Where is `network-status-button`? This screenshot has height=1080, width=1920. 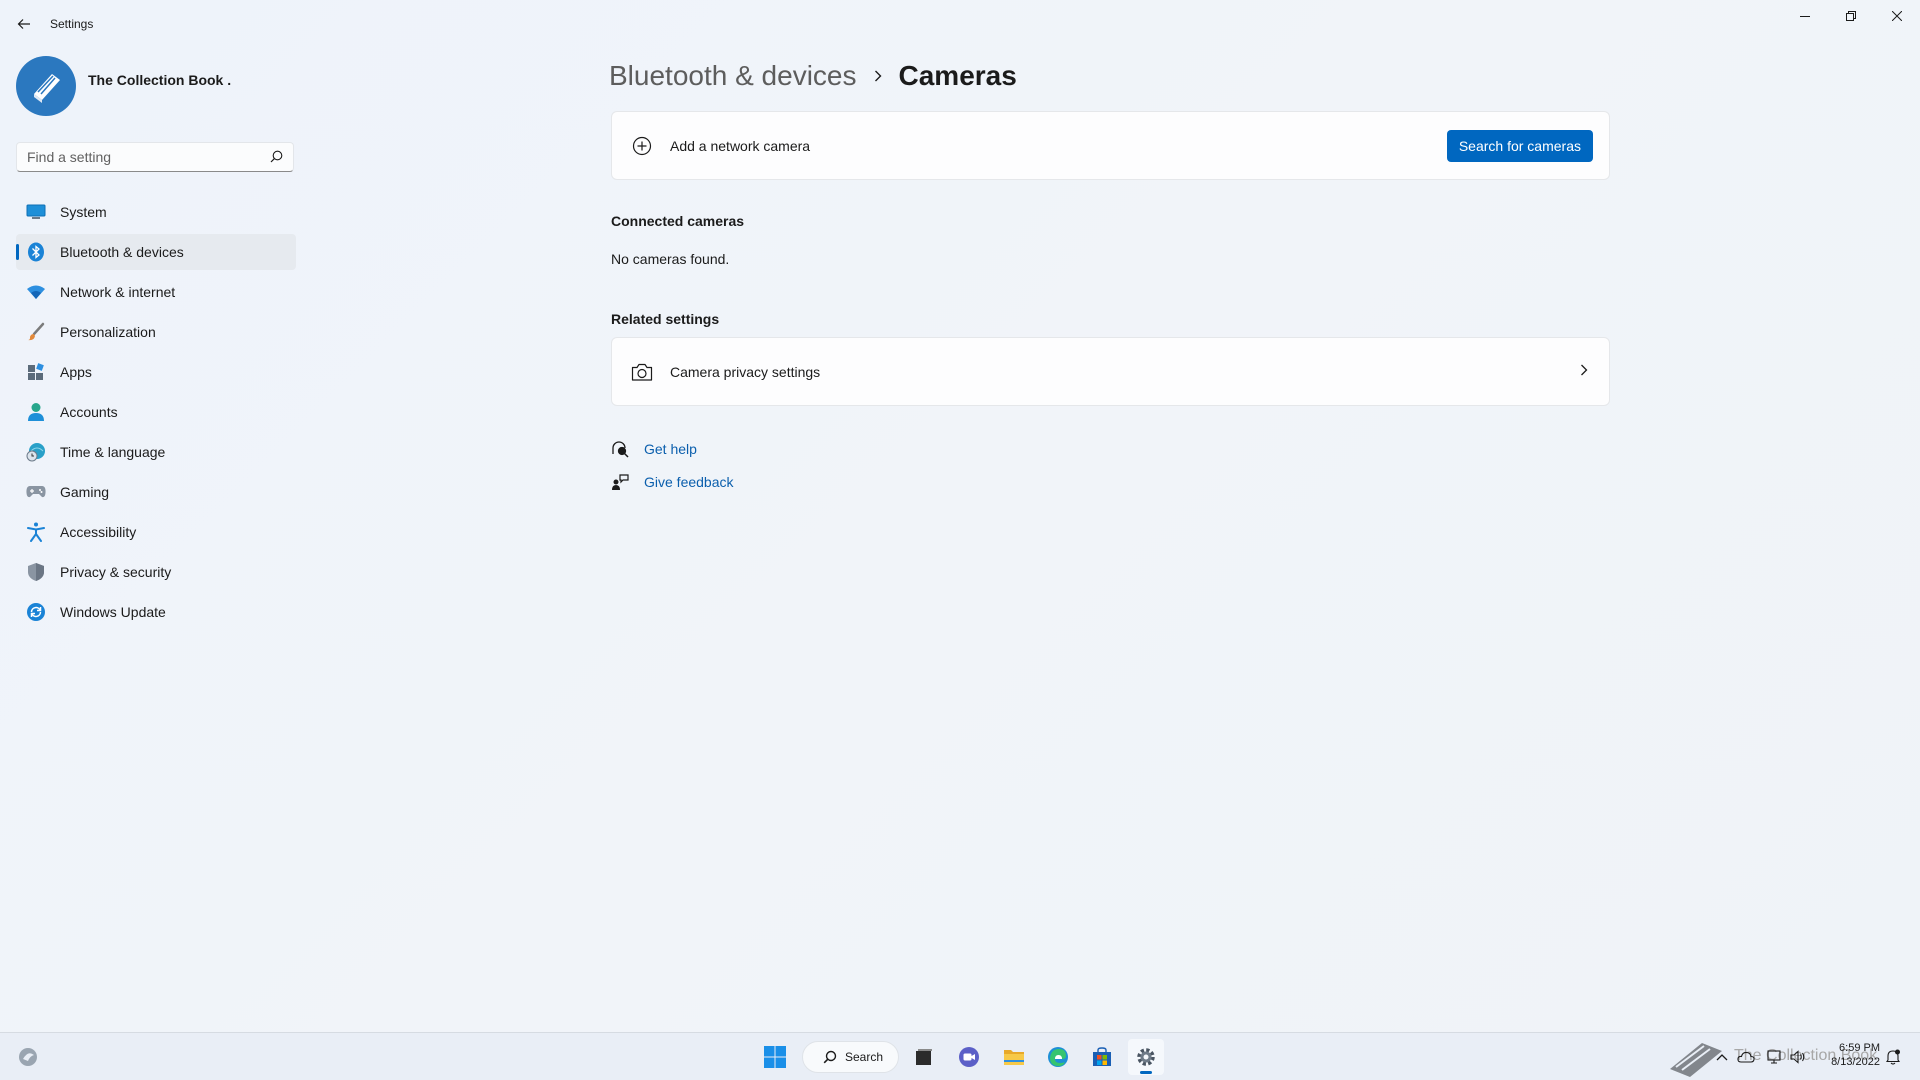 network-status-button is located at coordinates (1774, 1057).